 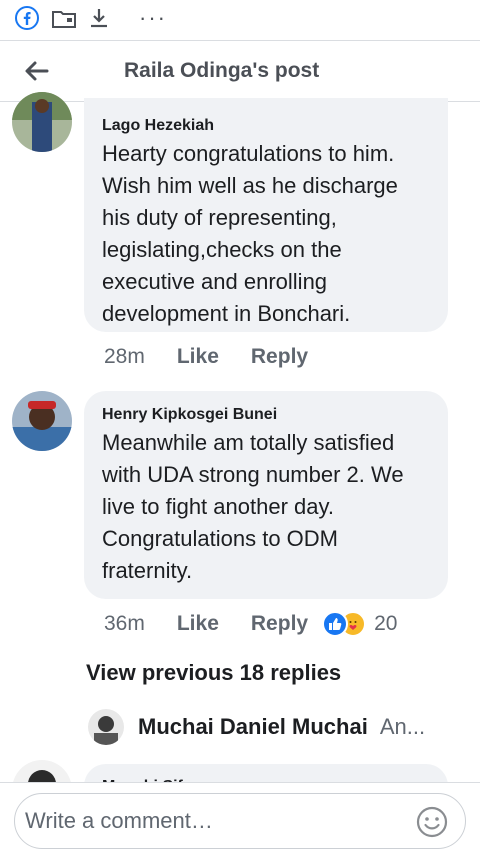 I want to click on comment-composer-bar, so click(x=240, y=818).